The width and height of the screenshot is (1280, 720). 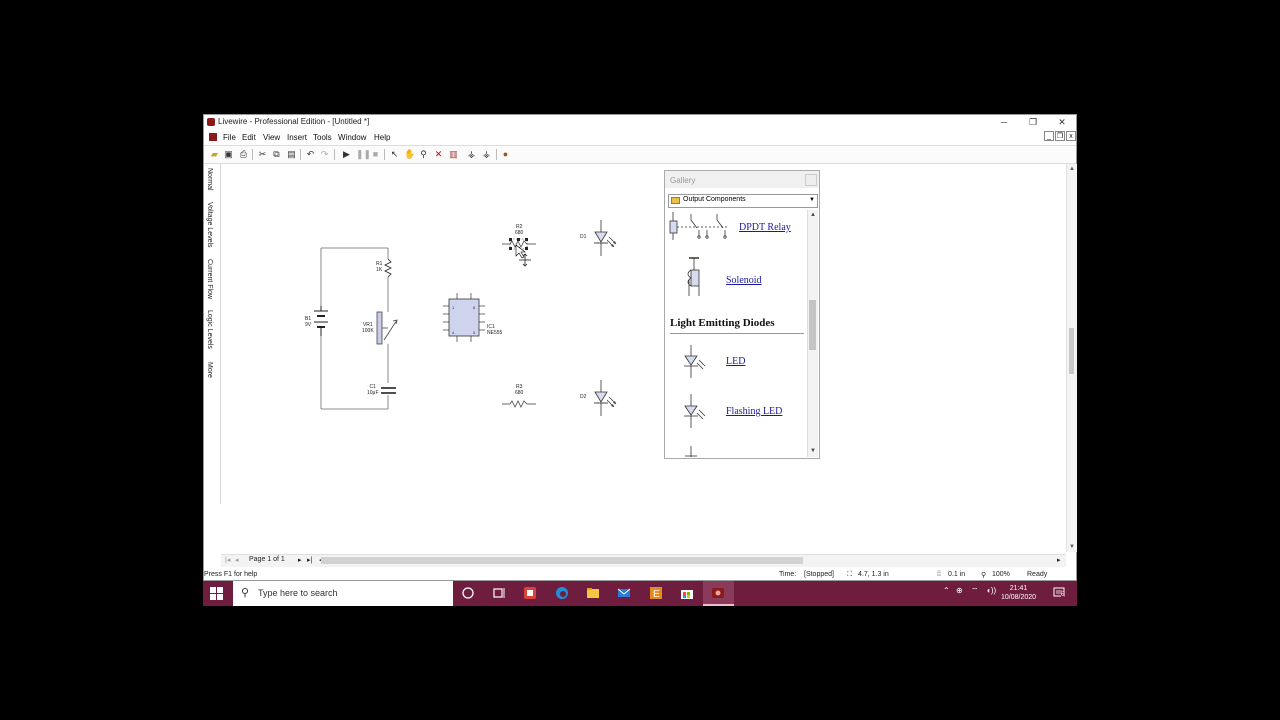 What do you see at coordinates (471, 154) in the screenshot?
I see `probe-icon: ⚶` at bounding box center [471, 154].